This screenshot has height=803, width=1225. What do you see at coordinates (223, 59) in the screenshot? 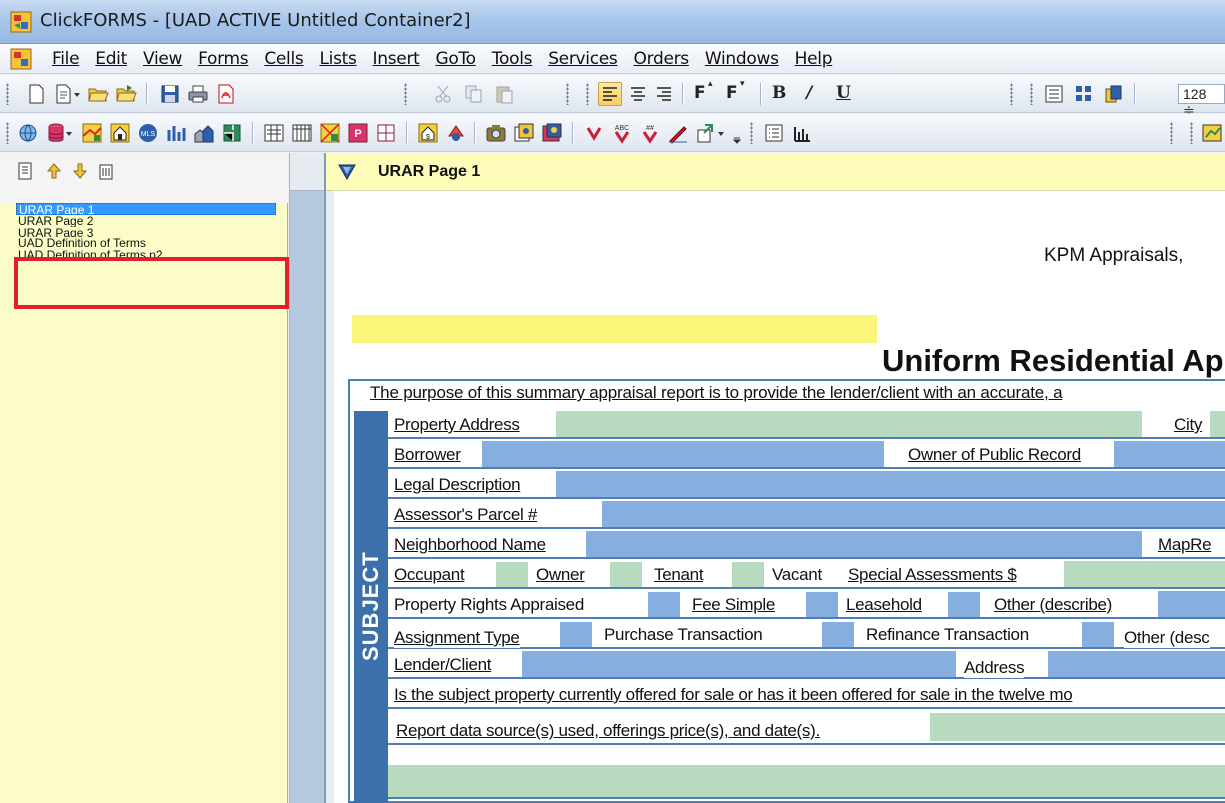
I see `menu-forms: Forms` at bounding box center [223, 59].